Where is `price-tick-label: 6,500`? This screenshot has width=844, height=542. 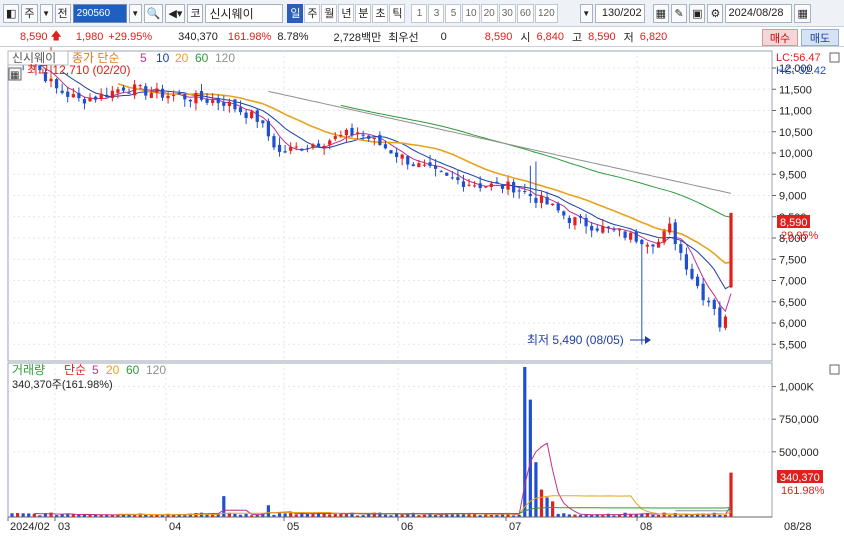 price-tick-label: 6,500 is located at coordinates (793, 303).